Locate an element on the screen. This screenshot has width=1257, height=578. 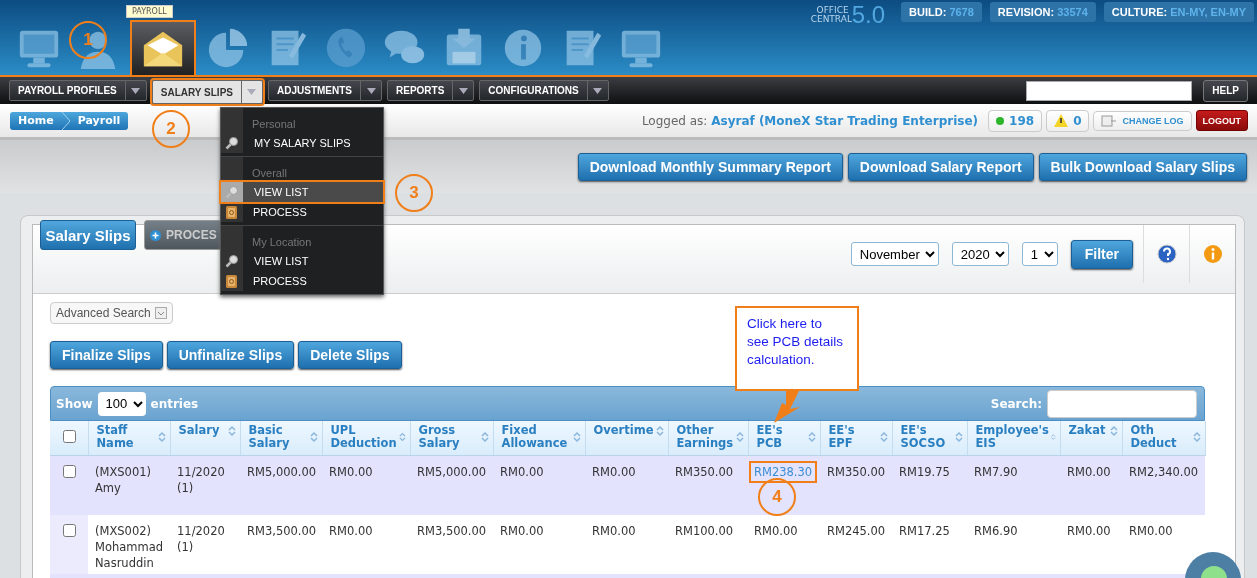
month-select: November is located at coordinates (894, 254).